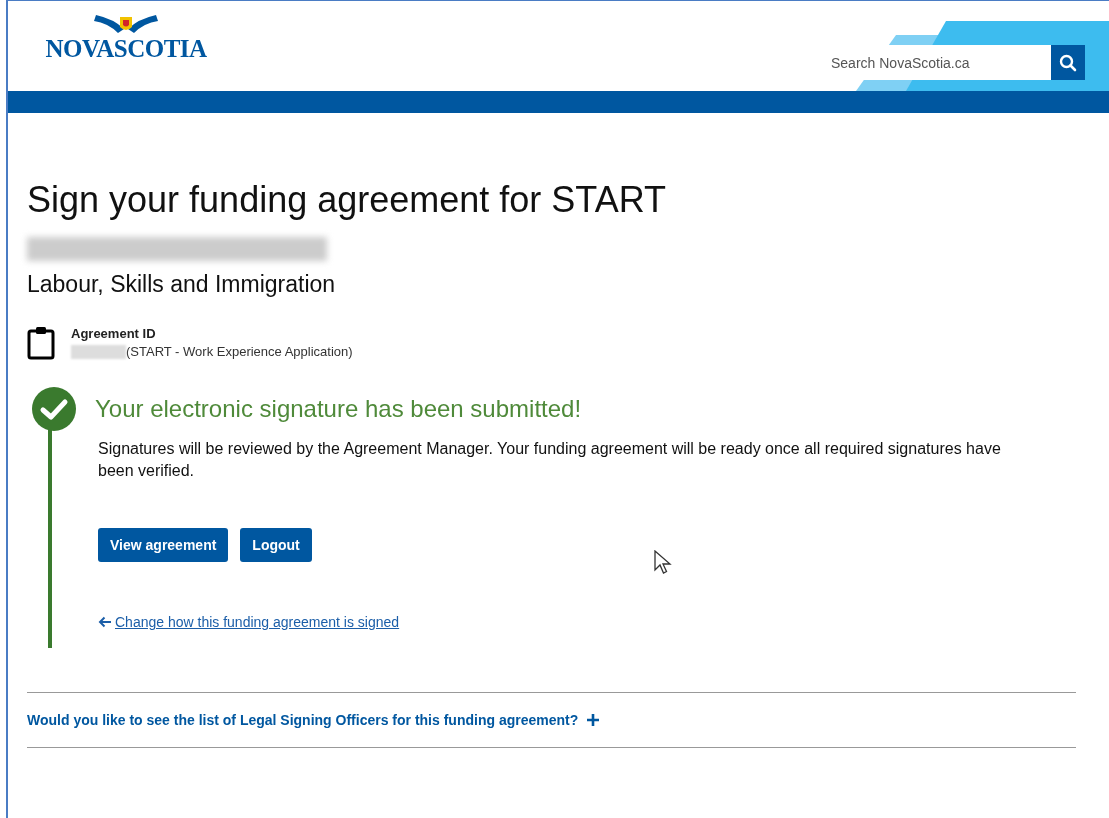  I want to click on search-button, so click(1068, 62).